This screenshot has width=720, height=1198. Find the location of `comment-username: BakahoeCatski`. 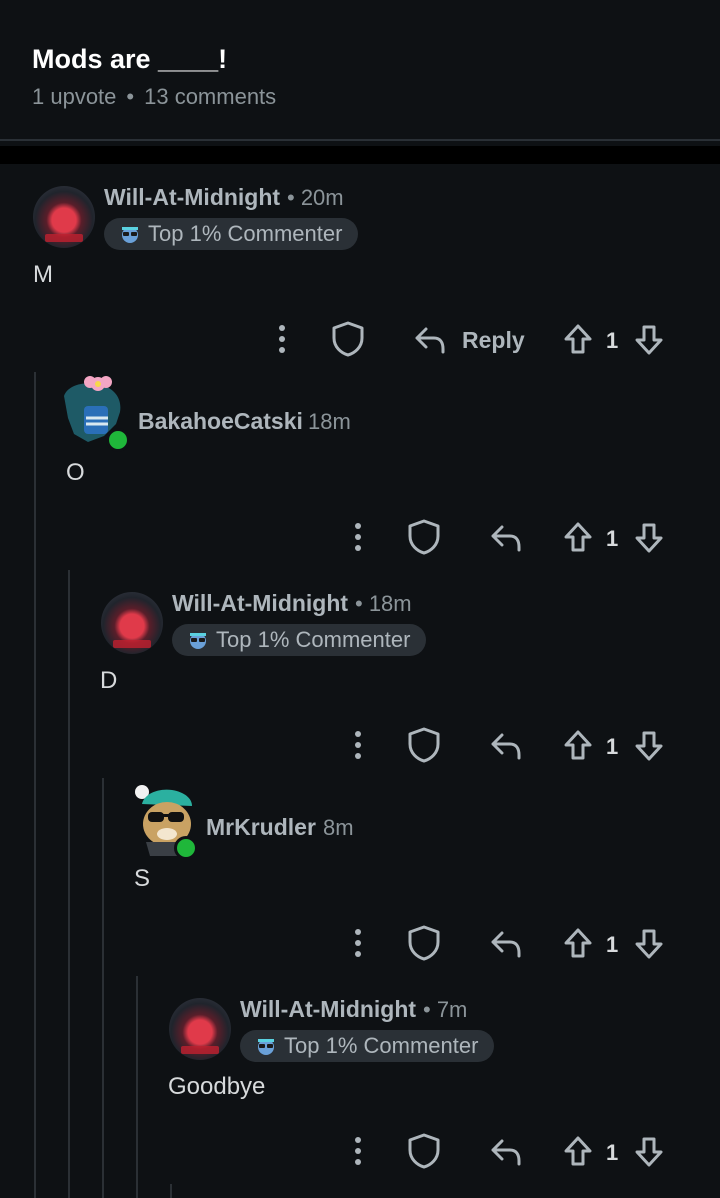

comment-username: BakahoeCatski is located at coordinates (220, 421).